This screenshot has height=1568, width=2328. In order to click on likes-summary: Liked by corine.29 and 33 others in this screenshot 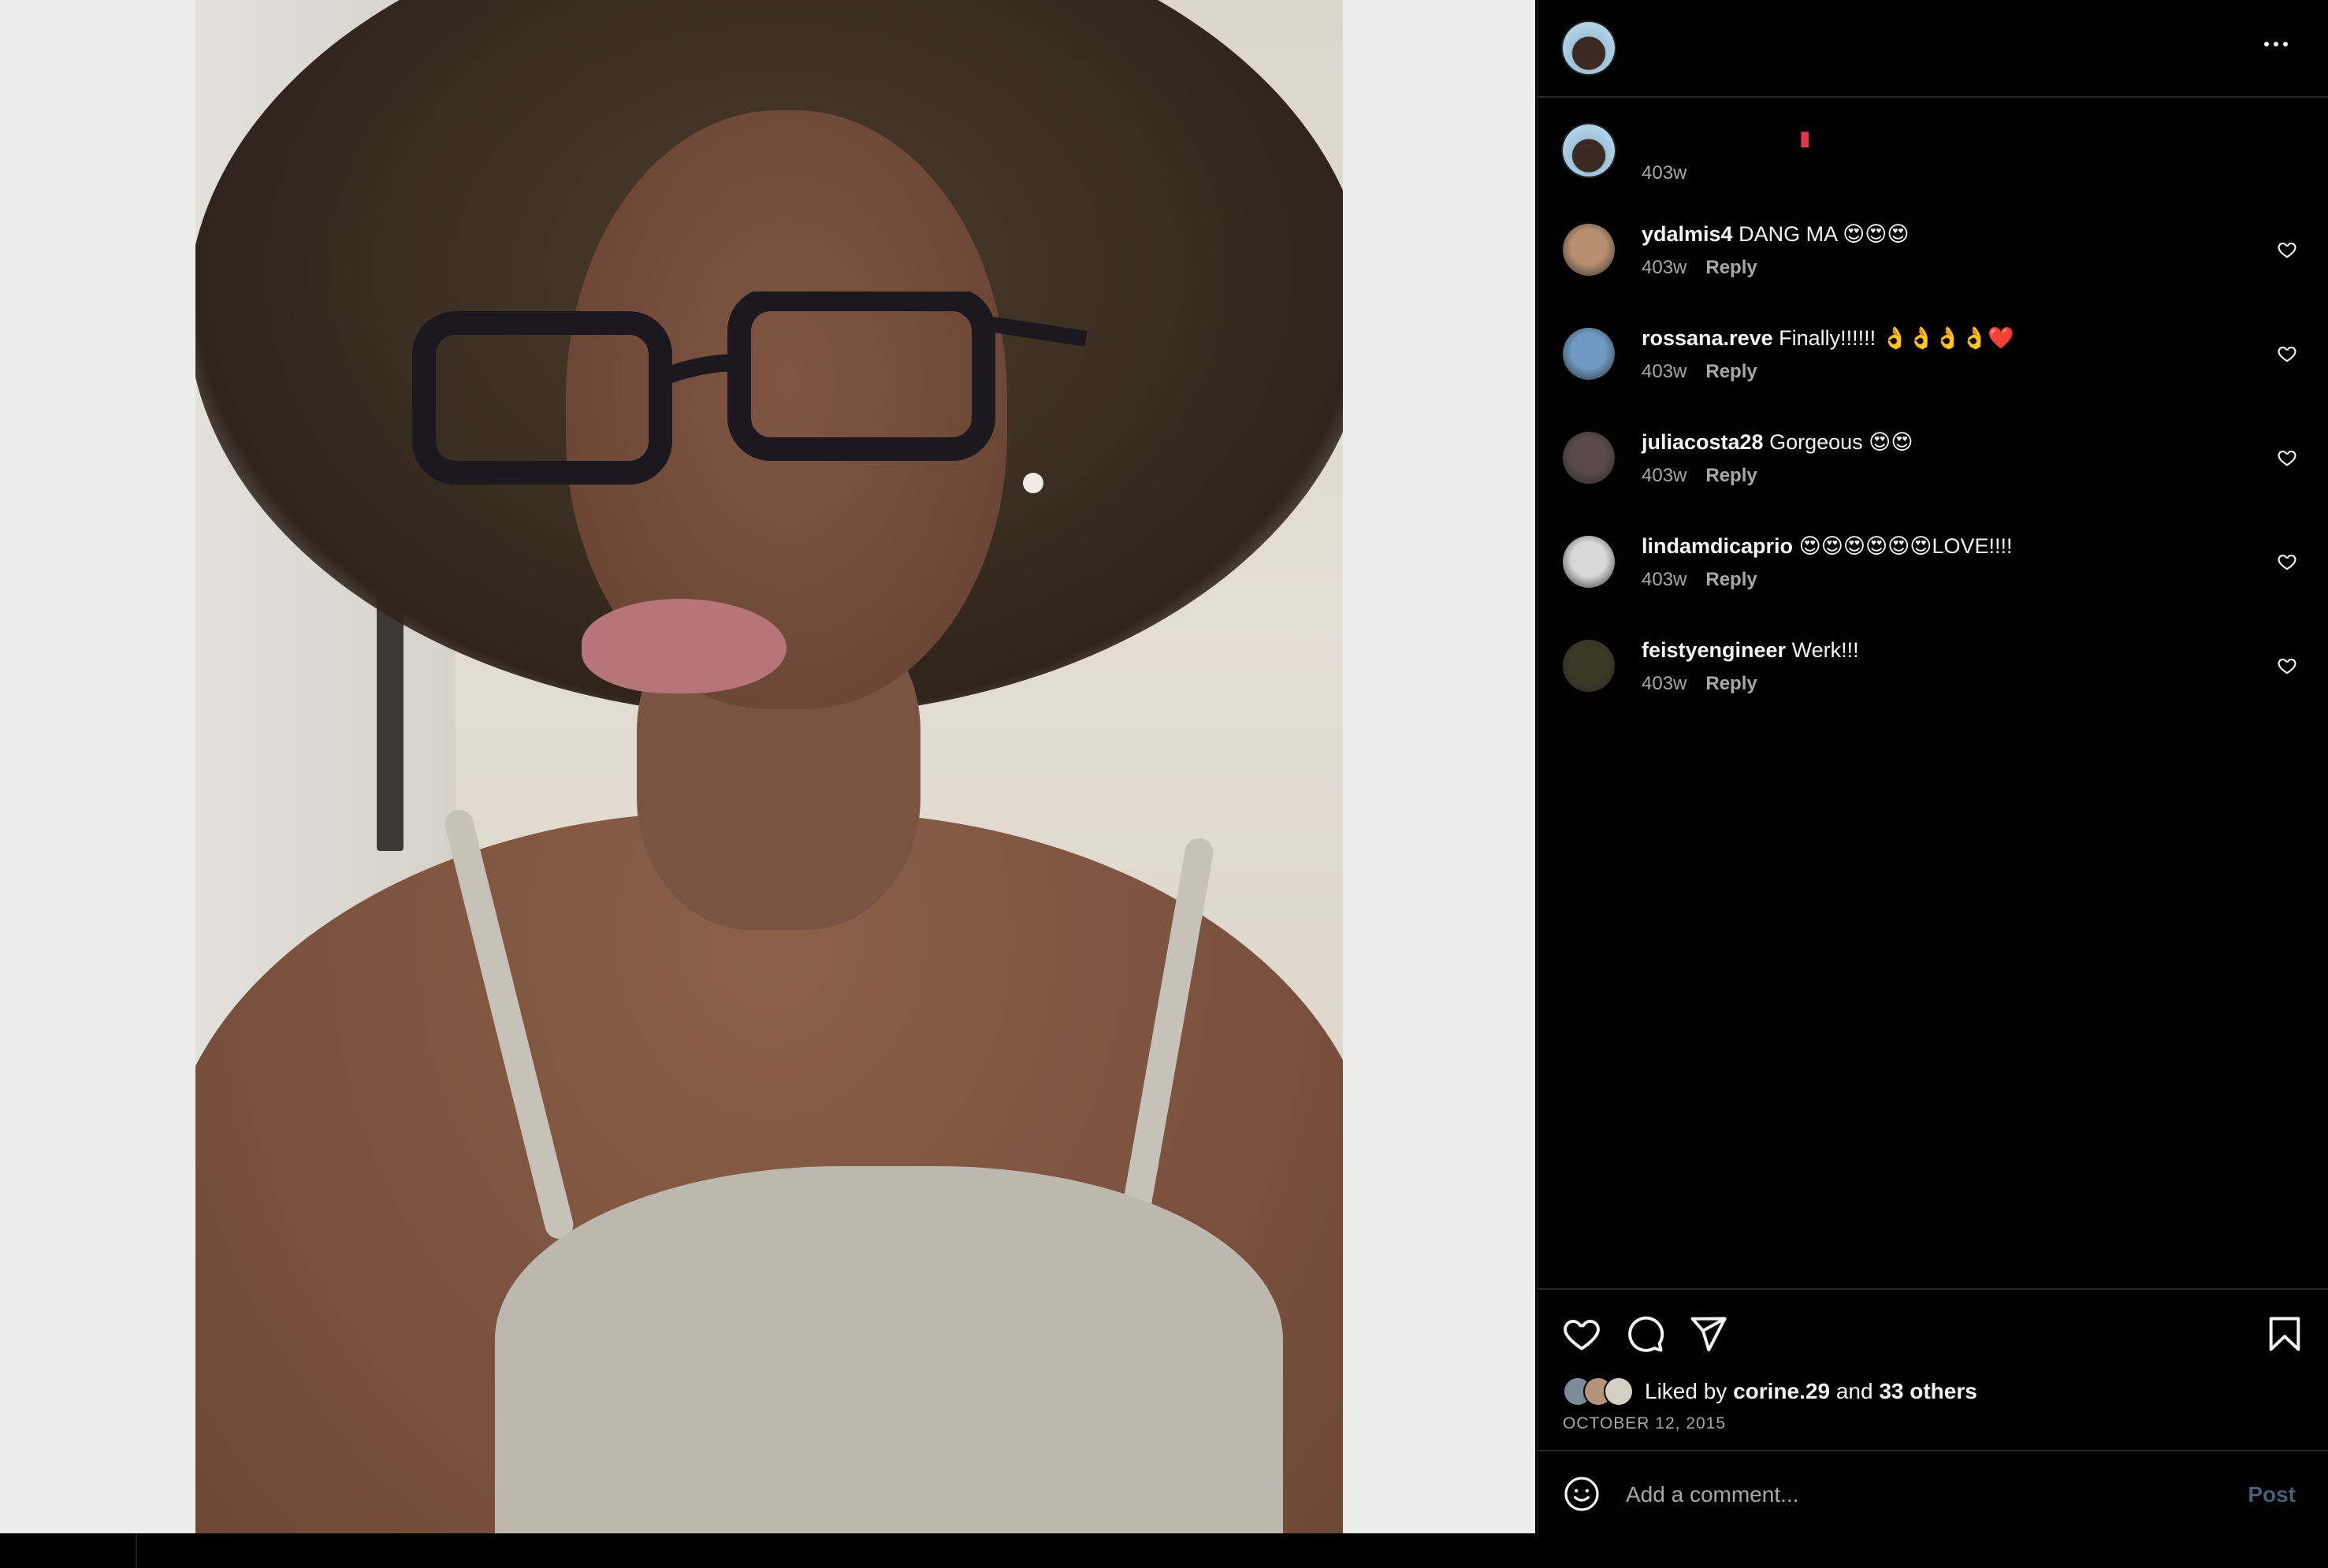, I will do `click(1770, 1391)`.